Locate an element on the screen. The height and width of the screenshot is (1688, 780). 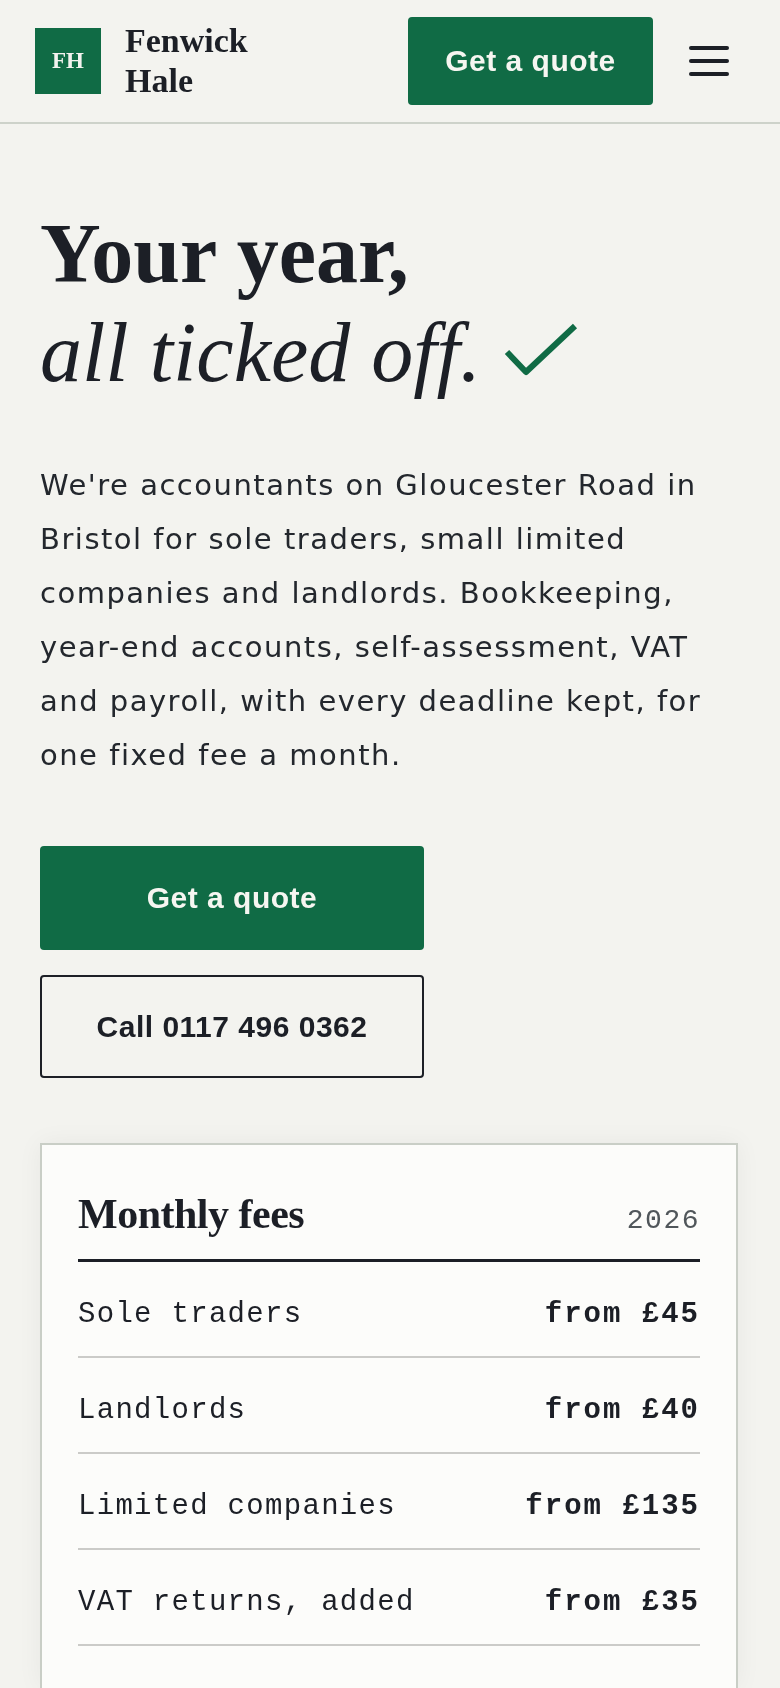
fees-title: Monthly fees is located at coordinates (191, 1214).